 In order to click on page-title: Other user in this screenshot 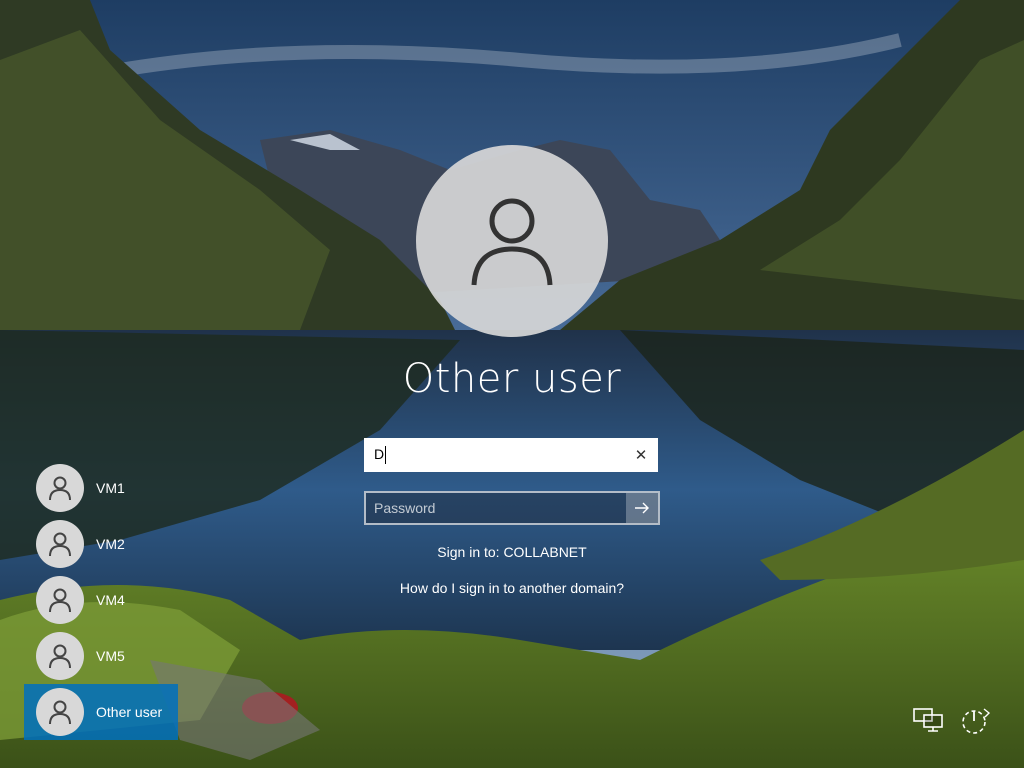, I will do `click(512, 379)`.